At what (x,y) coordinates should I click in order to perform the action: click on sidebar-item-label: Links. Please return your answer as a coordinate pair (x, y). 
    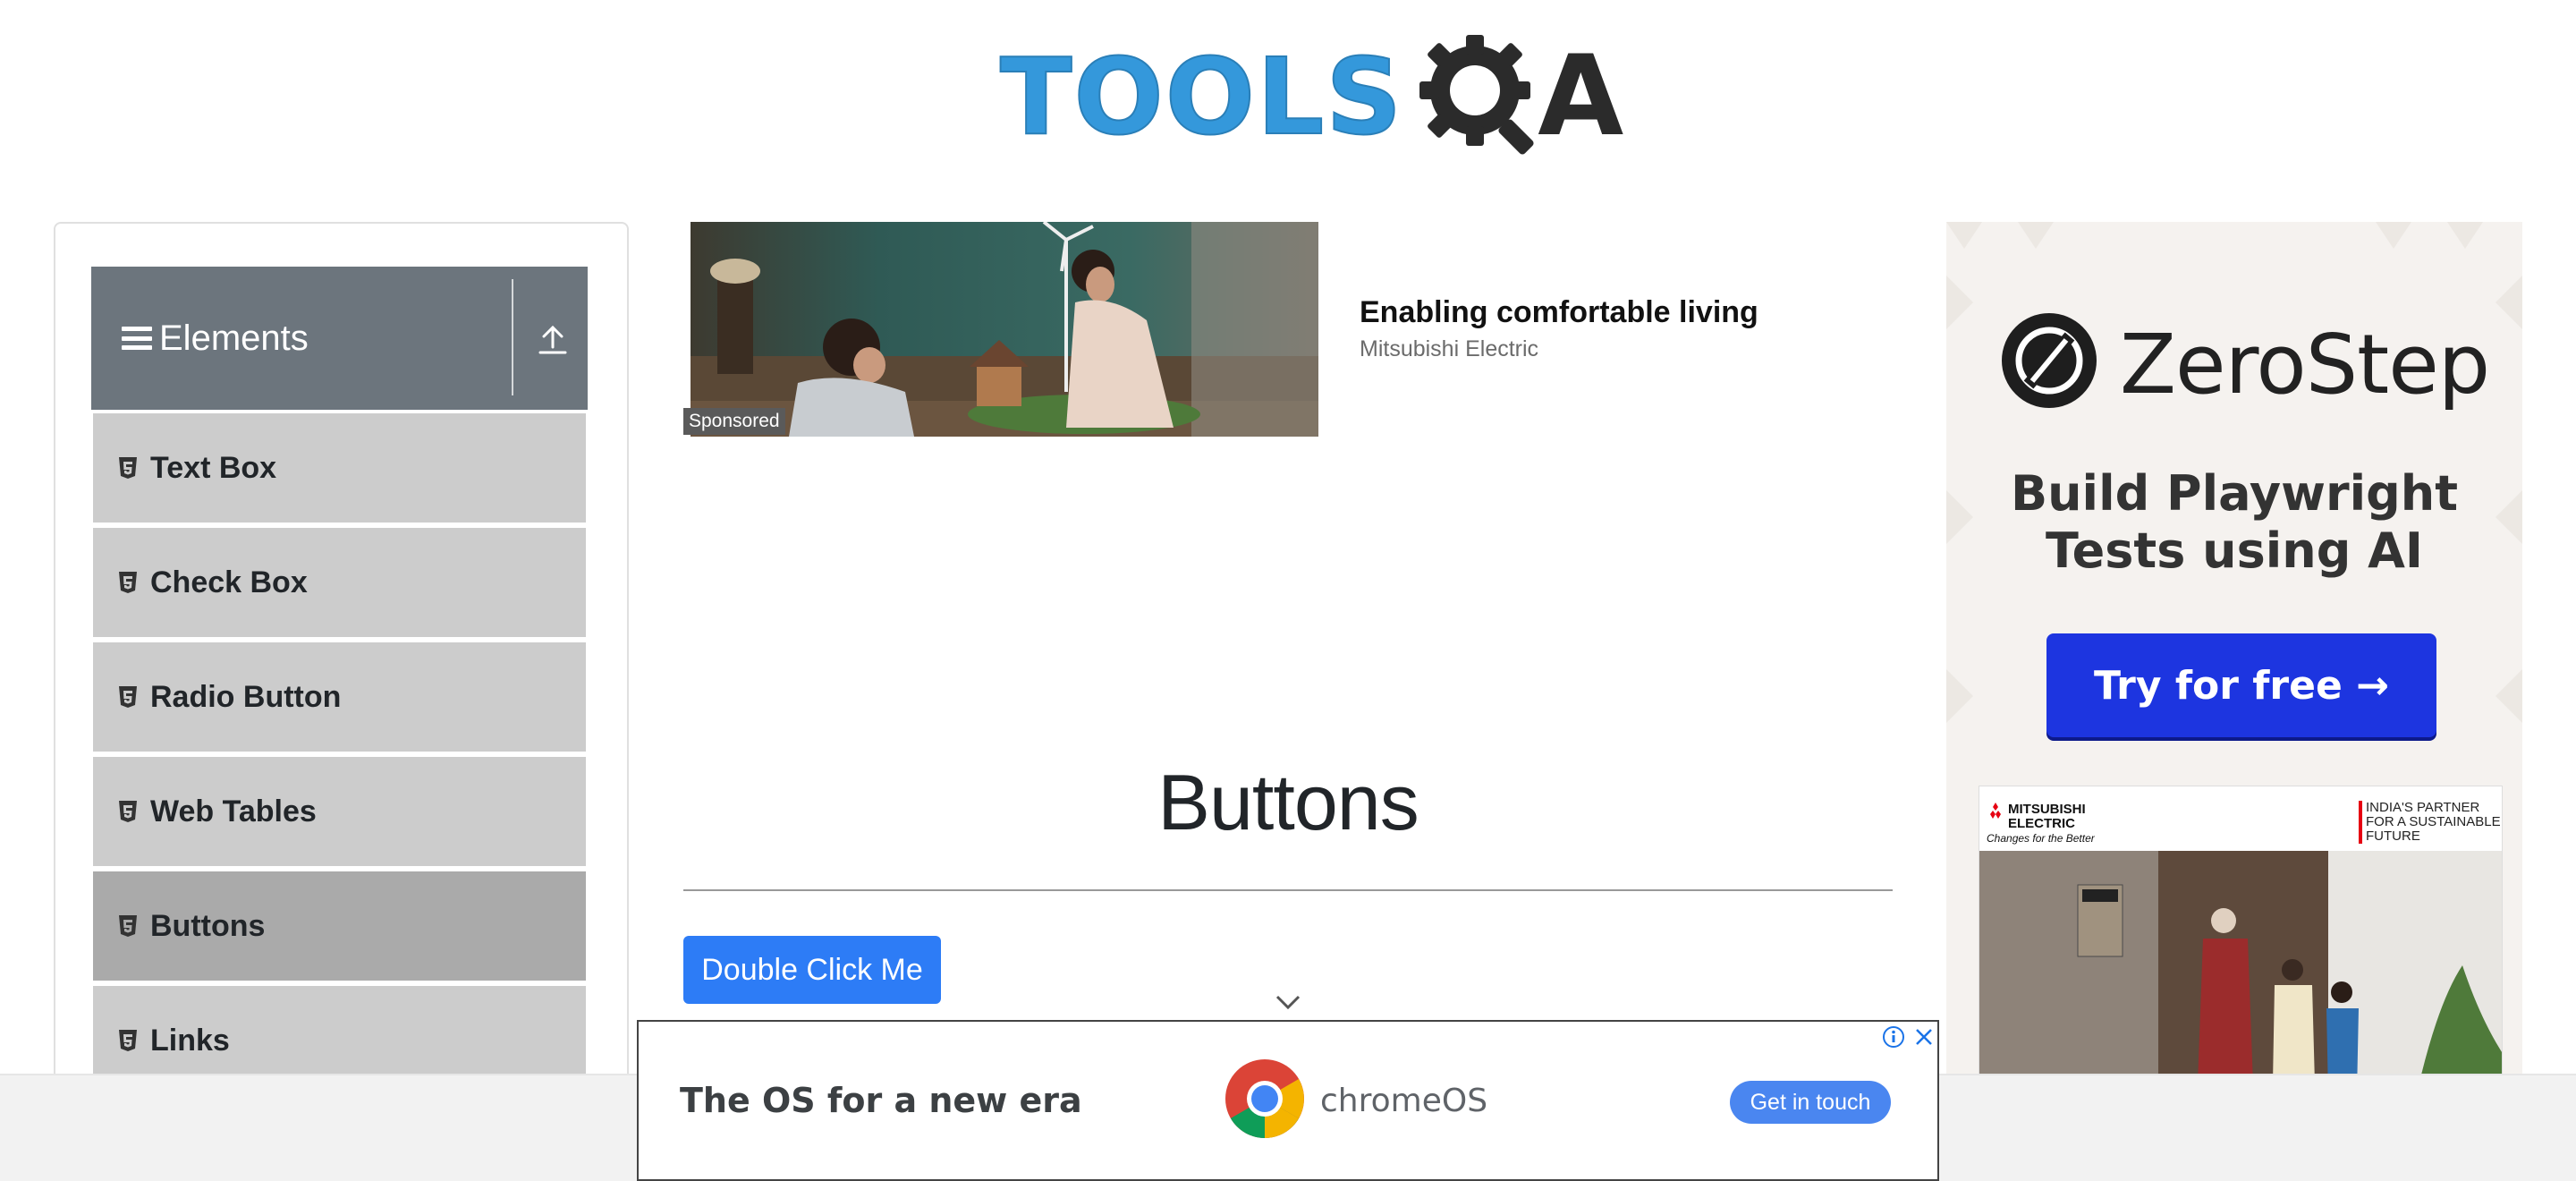
    Looking at the image, I should click on (190, 1040).